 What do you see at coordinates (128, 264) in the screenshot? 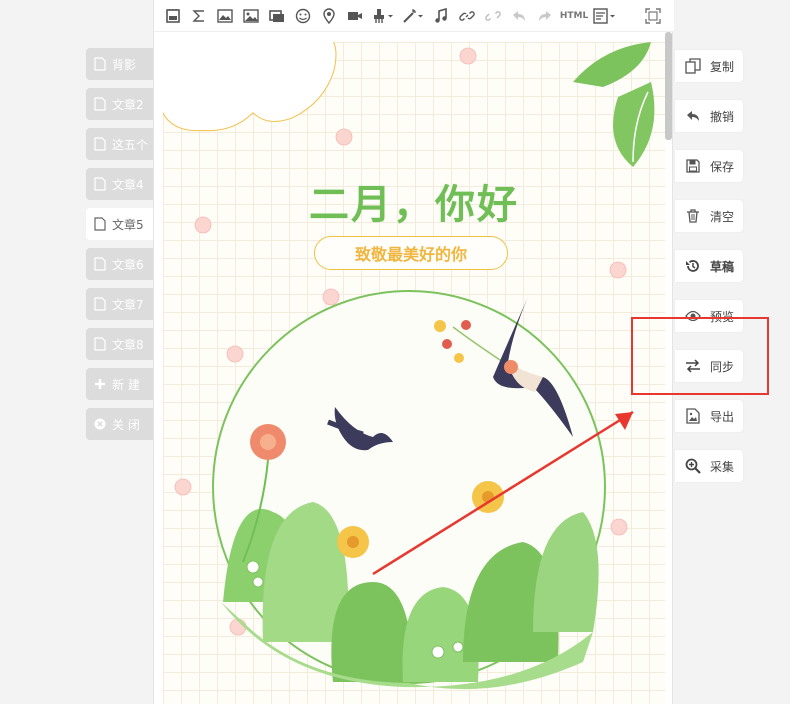
I see `article-tab-label: 文章6` at bounding box center [128, 264].